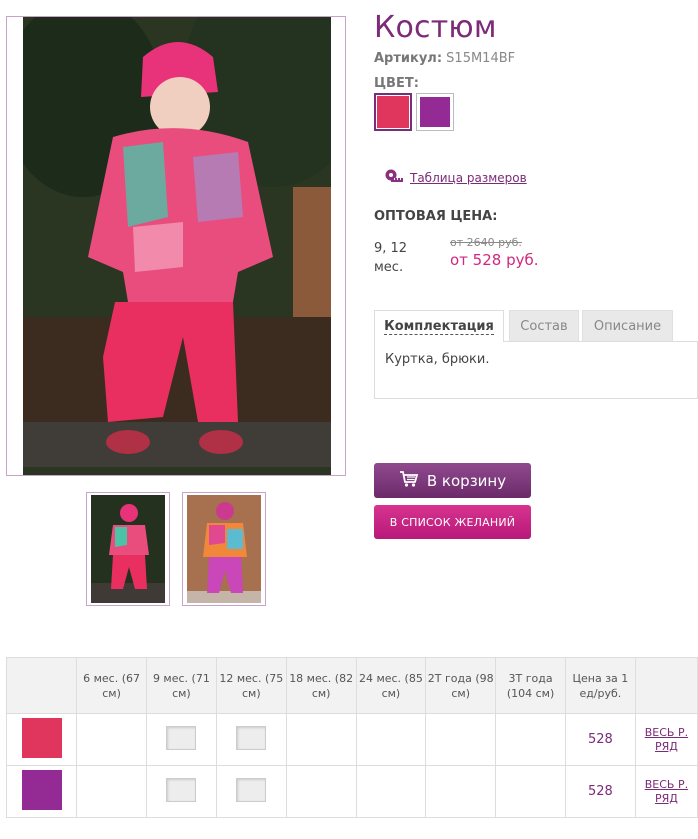 The width and height of the screenshot is (698, 839). Describe the element at coordinates (435, 27) in the screenshot. I see `product-title: Костюм` at that location.